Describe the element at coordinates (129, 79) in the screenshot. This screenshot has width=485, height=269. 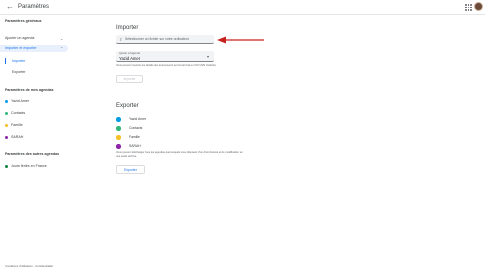
I see `import-button: Importer` at that location.